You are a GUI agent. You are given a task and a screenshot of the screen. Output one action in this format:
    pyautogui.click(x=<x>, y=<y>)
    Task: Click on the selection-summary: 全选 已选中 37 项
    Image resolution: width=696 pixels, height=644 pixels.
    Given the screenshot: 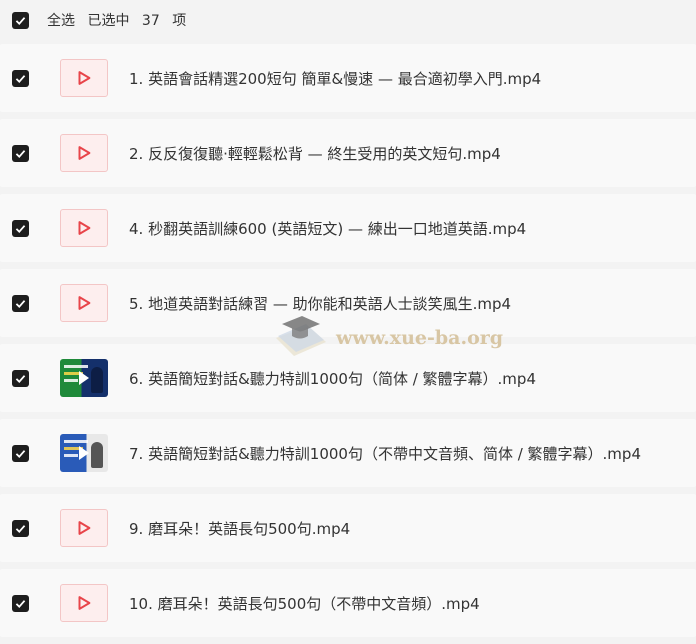 What is the action you would take?
    pyautogui.click(x=120, y=20)
    